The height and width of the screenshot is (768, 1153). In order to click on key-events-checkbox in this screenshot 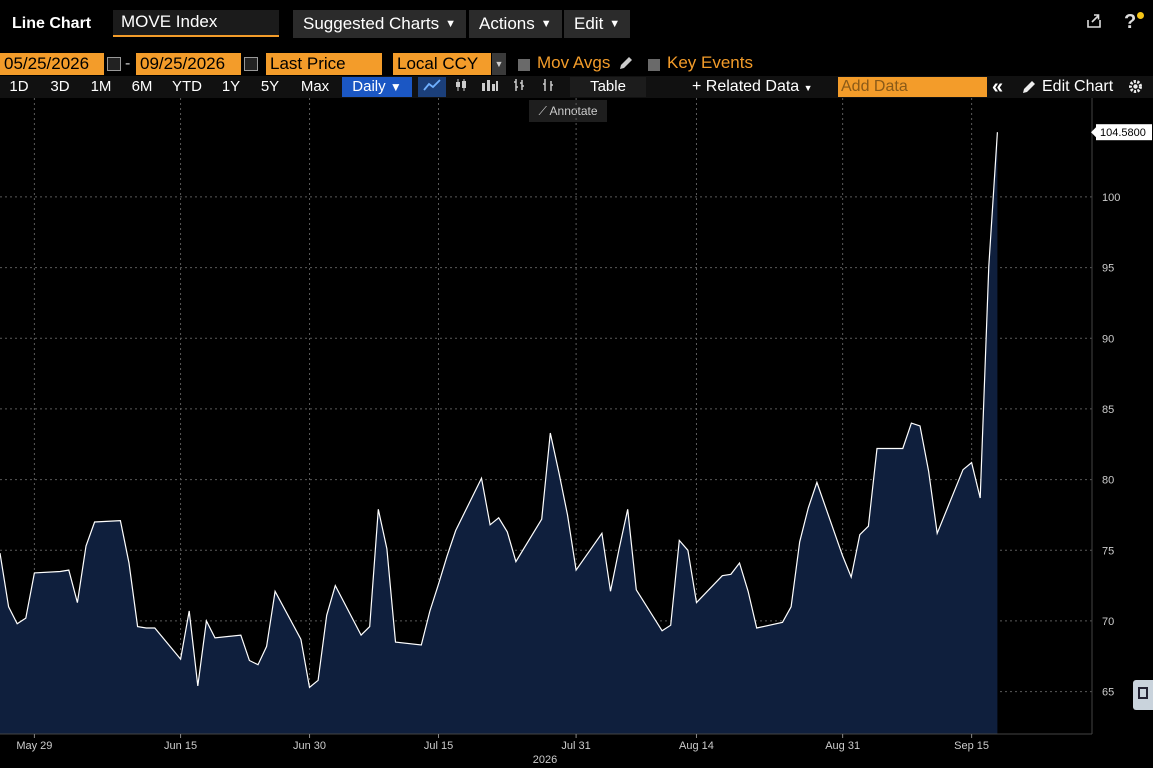, I will do `click(654, 65)`.